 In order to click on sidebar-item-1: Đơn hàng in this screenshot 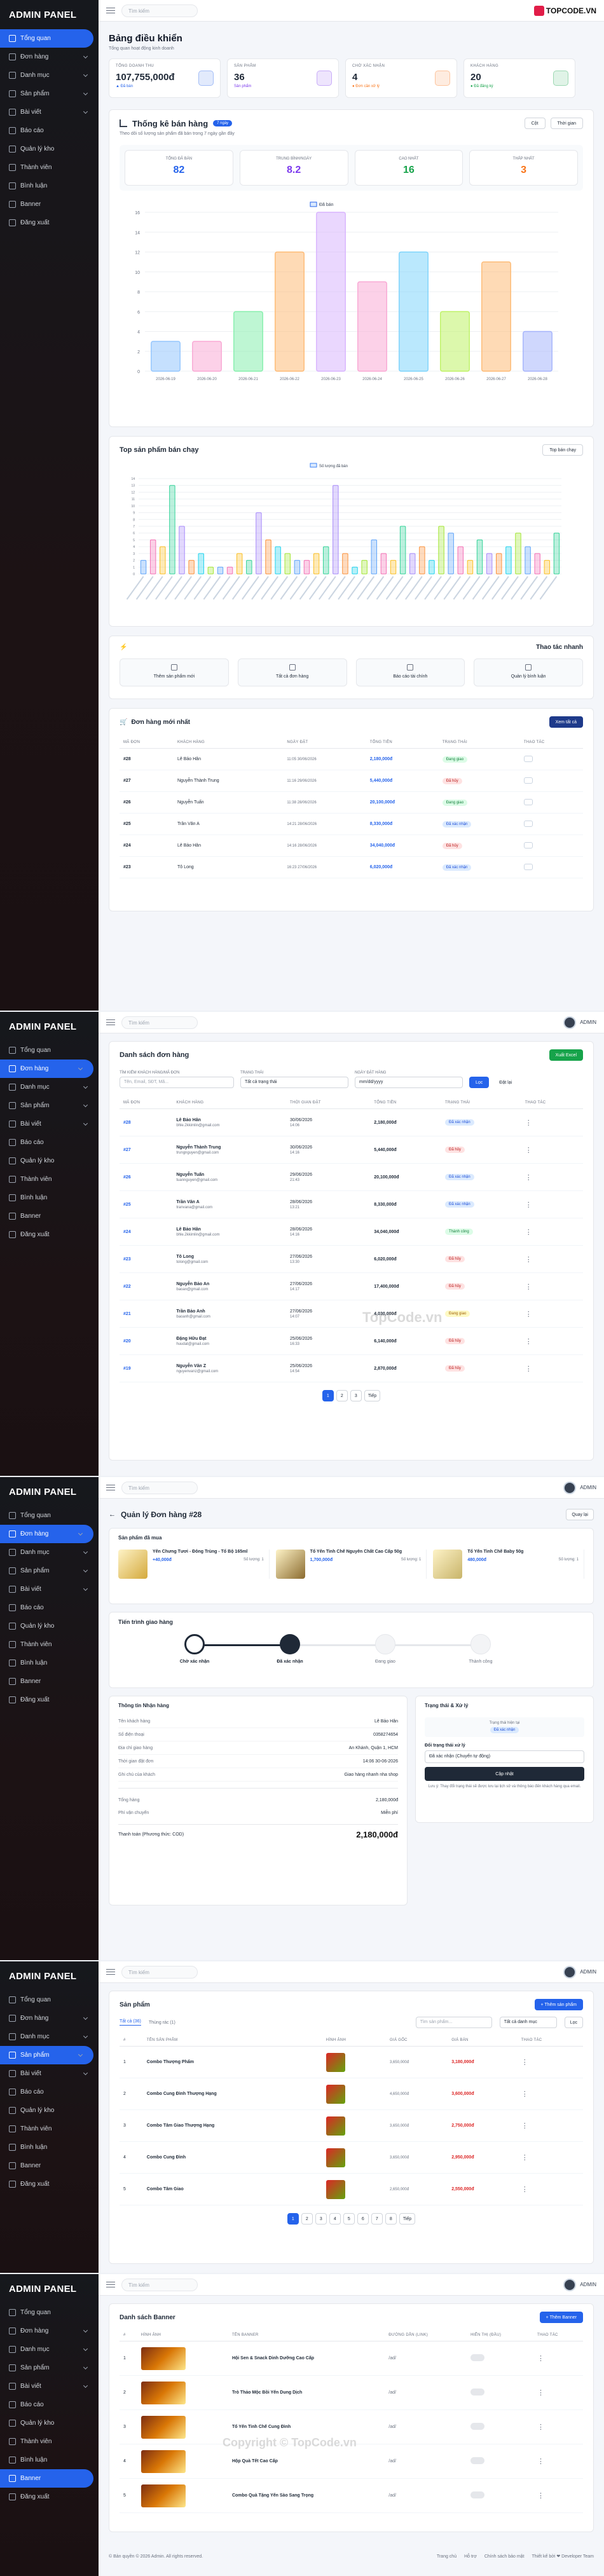, I will do `click(49, 57)`.